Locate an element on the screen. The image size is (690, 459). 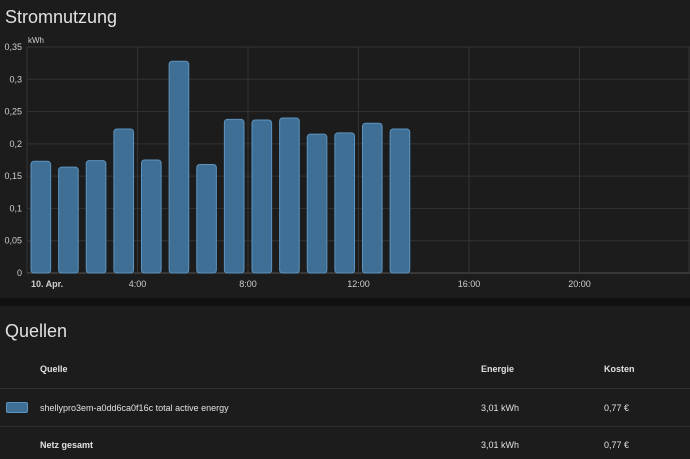
sources-title: Quellen is located at coordinates (36, 331).